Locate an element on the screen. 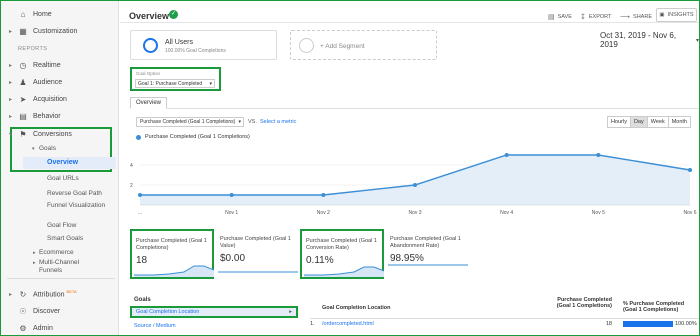  flag-icon: ⚑ is located at coordinates (23, 134).